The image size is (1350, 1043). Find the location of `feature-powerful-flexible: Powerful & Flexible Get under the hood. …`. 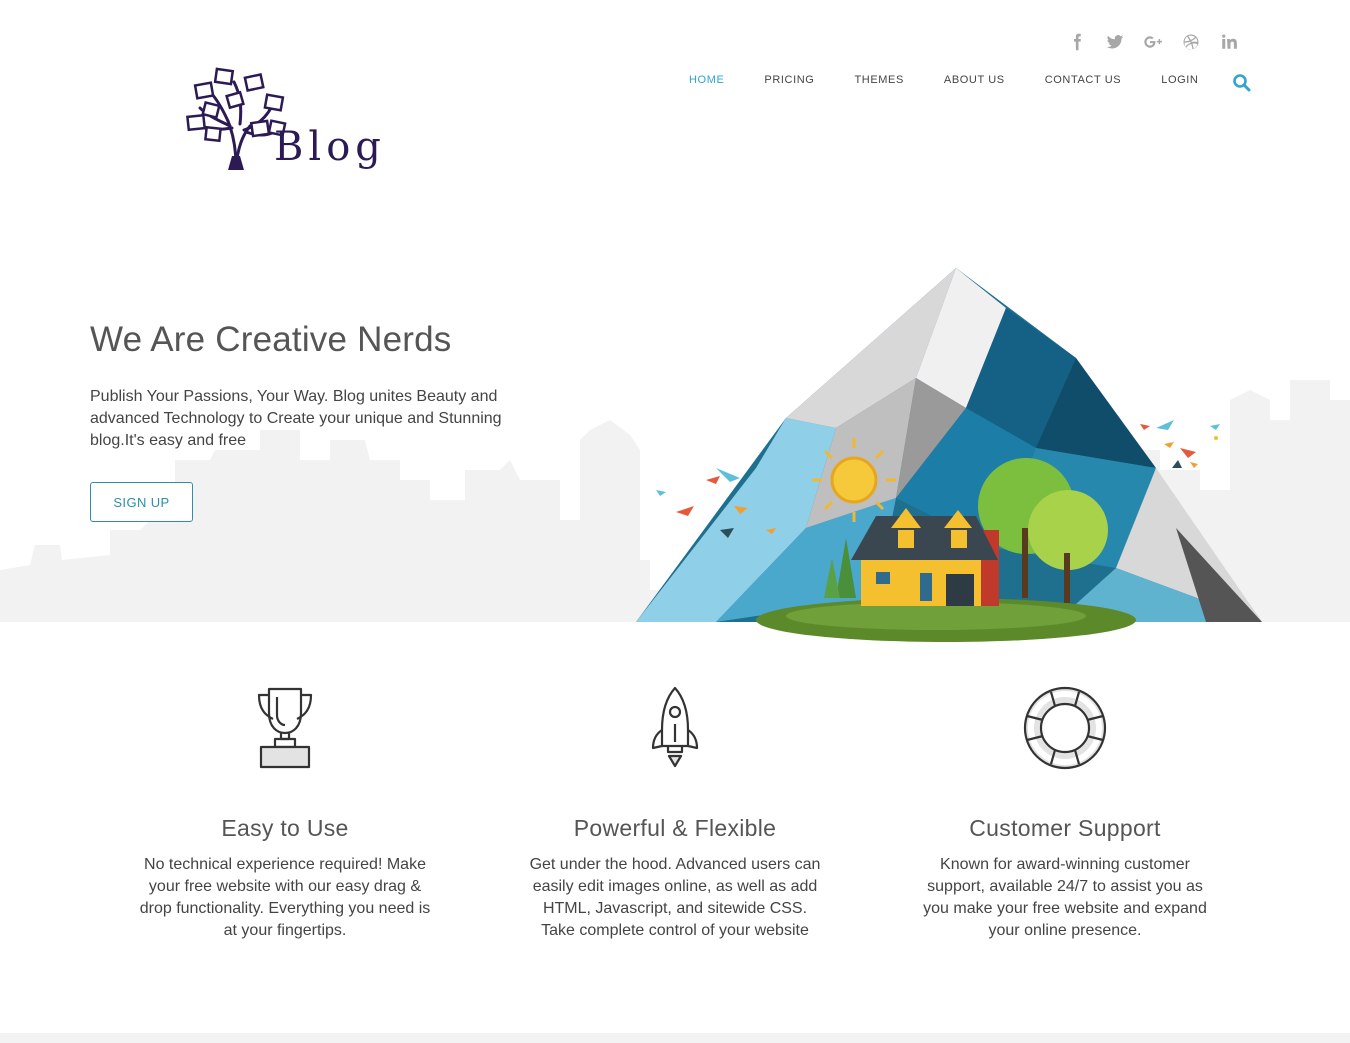

feature-powerful-flexible: Powerful & Flexible Get under the hood. … is located at coordinates (675, 811).